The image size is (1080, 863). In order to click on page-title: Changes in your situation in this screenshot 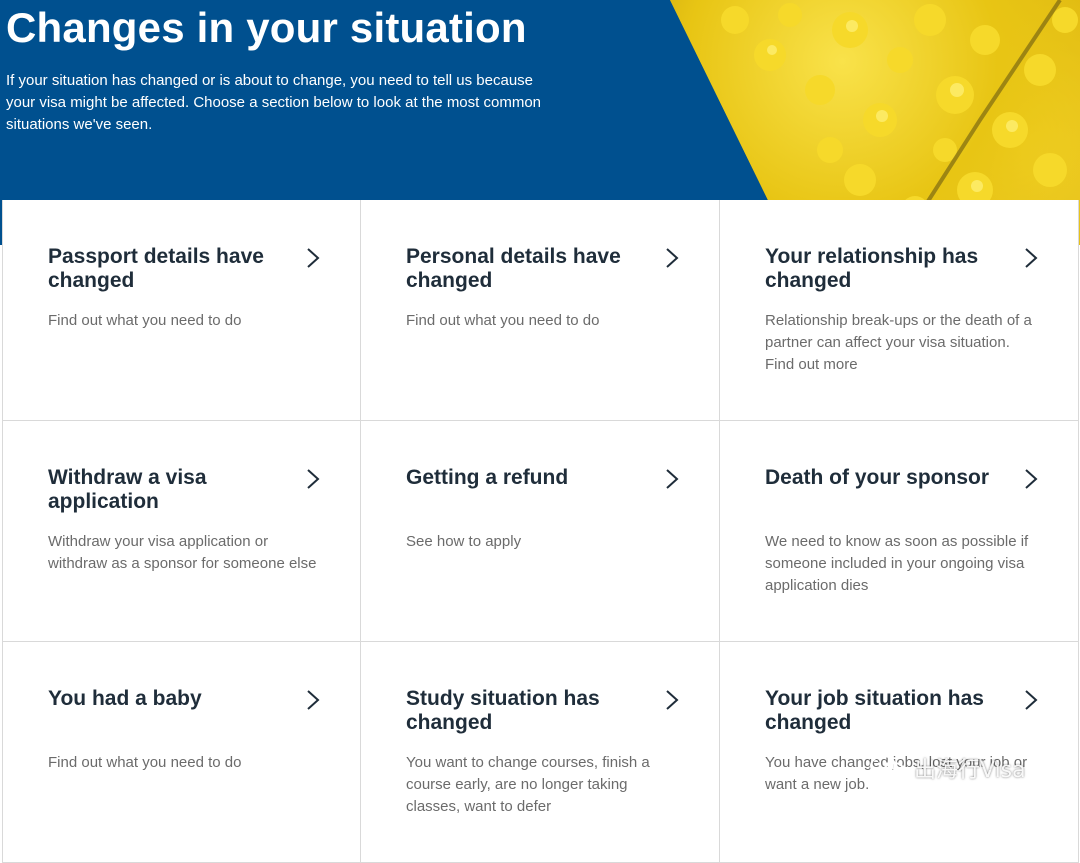, I will do `click(266, 27)`.